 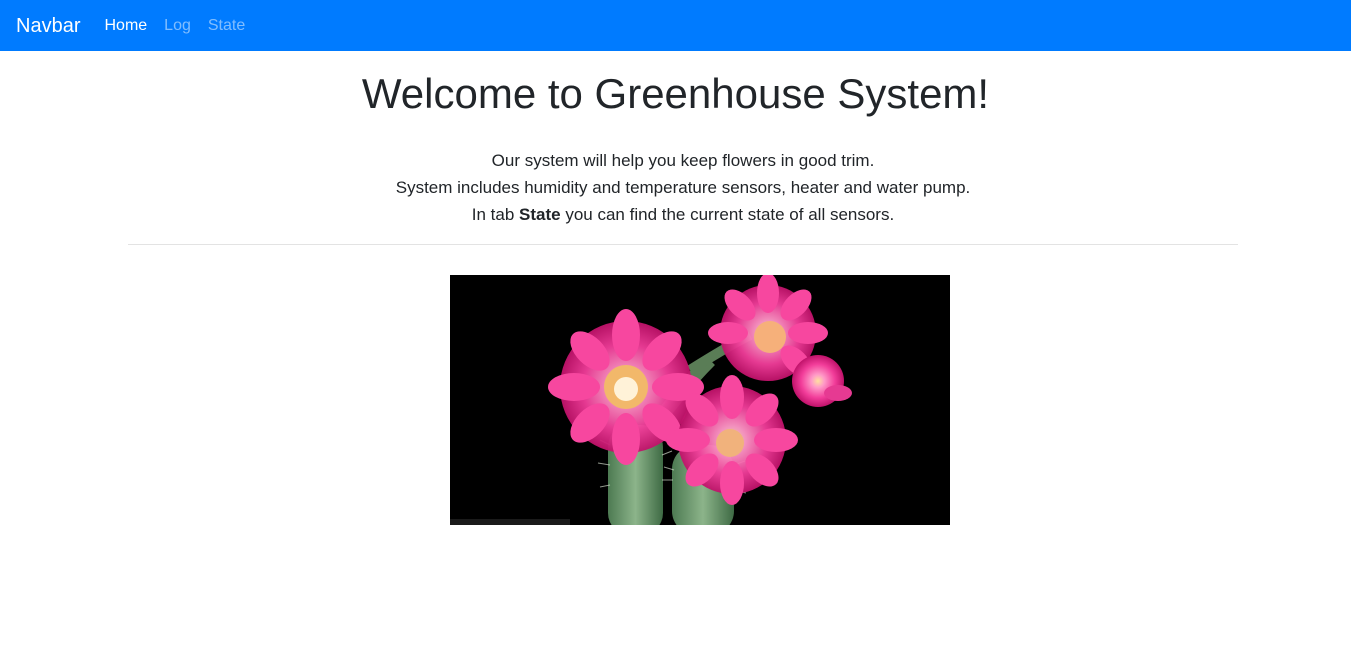 I want to click on section-divider, so click(x=683, y=244).